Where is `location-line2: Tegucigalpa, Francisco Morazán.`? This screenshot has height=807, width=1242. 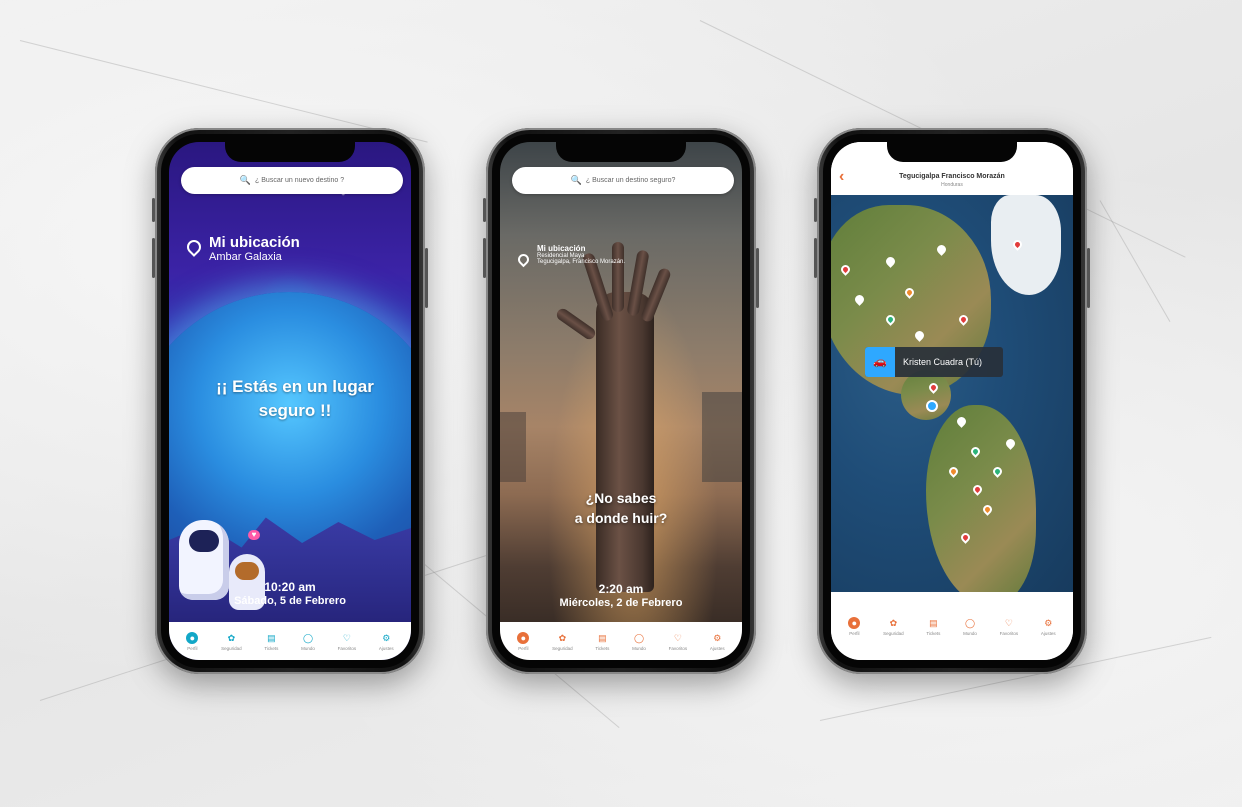
location-line2: Tegucigalpa, Francisco Morazán. is located at coordinates (581, 262).